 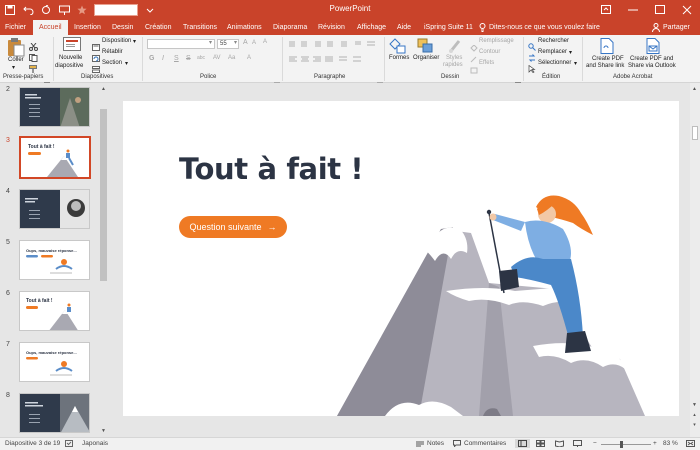 I want to click on zoom-slider, so click(x=626, y=444).